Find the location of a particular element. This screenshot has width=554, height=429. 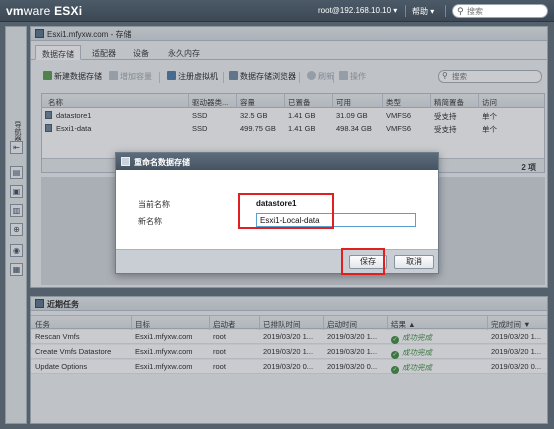

vmware-logo: vmware ESXi is located at coordinates (44, 11).